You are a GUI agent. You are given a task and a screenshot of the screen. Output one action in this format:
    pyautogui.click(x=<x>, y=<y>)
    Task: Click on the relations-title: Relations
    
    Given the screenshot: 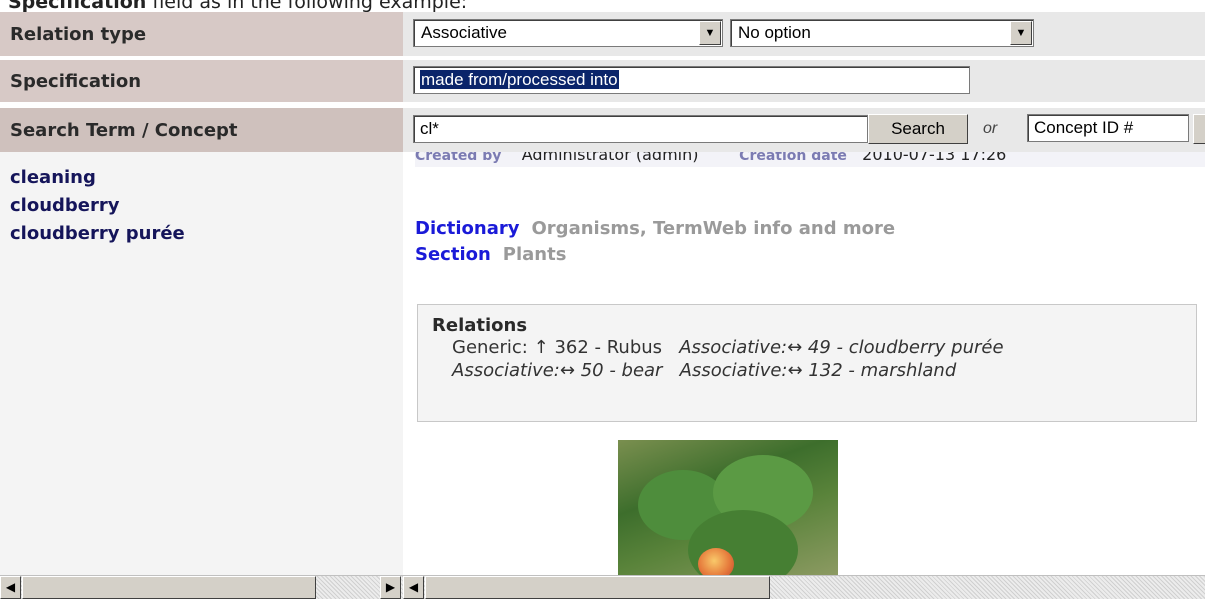 What is the action you would take?
    pyautogui.click(x=480, y=325)
    